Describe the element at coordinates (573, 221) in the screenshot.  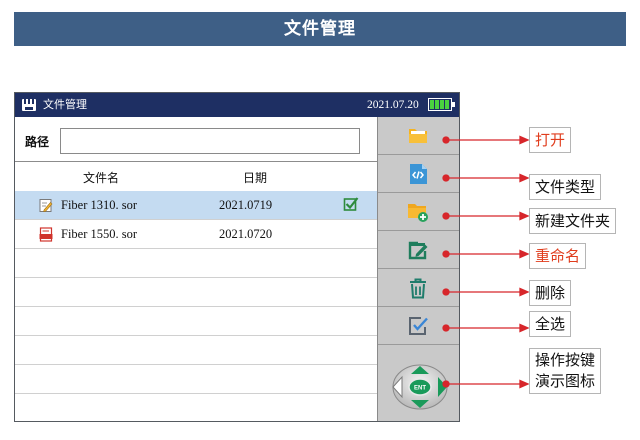
I see `callout-new-folder: 新建文件夹` at that location.